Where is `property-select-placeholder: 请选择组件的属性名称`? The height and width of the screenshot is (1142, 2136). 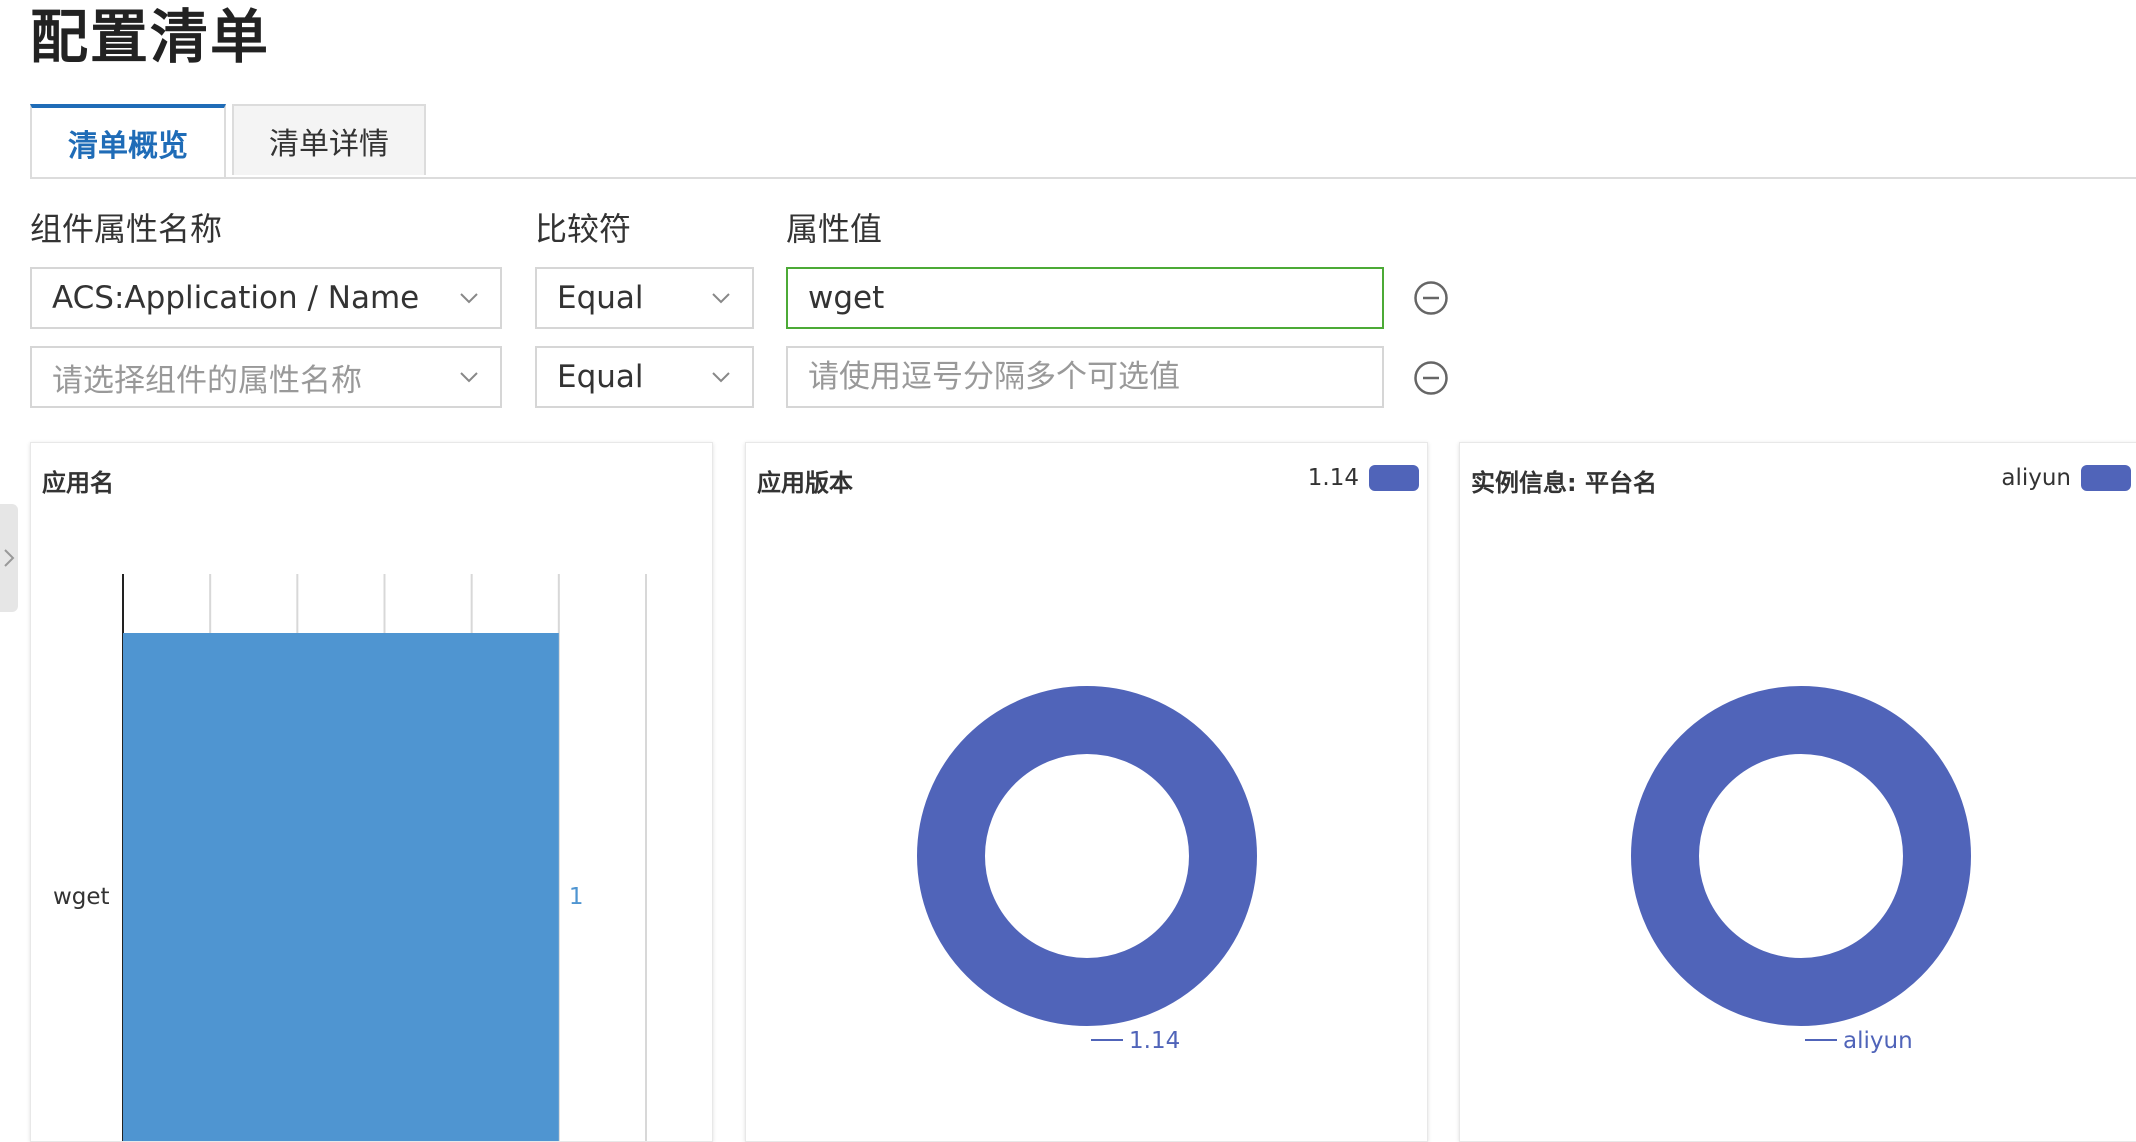 property-select-placeholder: 请选择组件的属性名称 is located at coordinates (207, 380).